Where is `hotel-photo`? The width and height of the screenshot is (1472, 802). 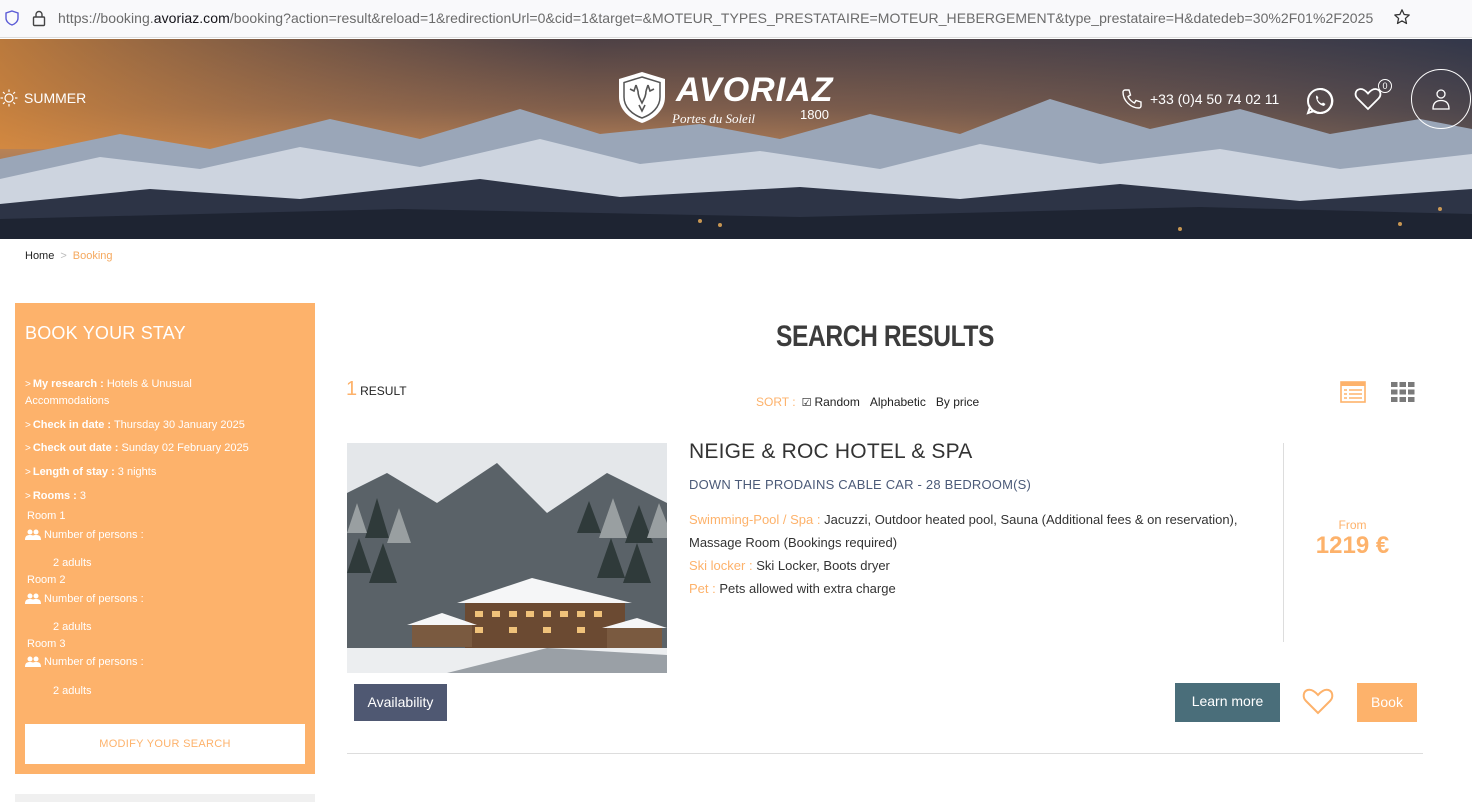
hotel-photo is located at coordinates (507, 558).